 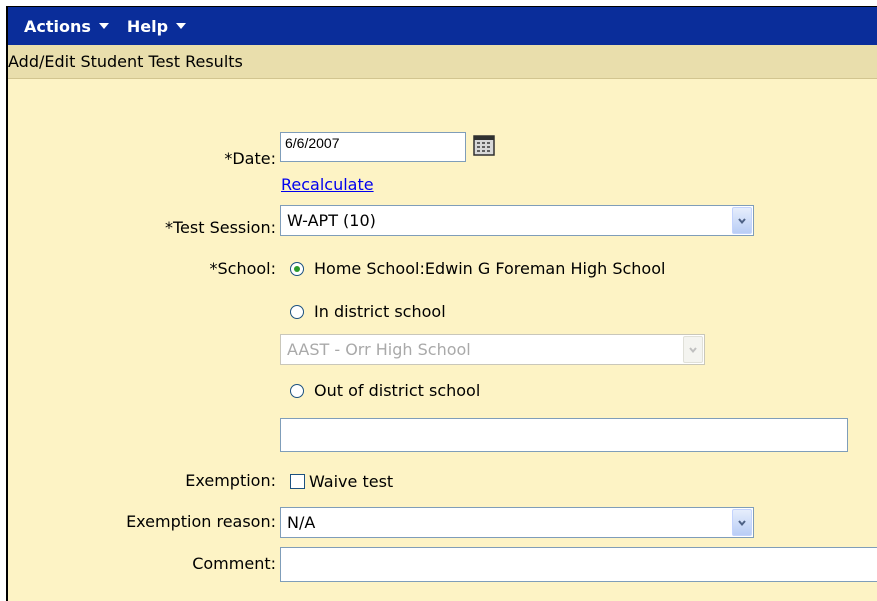 I want to click on test-session-value: W-APT (10), so click(x=331, y=220).